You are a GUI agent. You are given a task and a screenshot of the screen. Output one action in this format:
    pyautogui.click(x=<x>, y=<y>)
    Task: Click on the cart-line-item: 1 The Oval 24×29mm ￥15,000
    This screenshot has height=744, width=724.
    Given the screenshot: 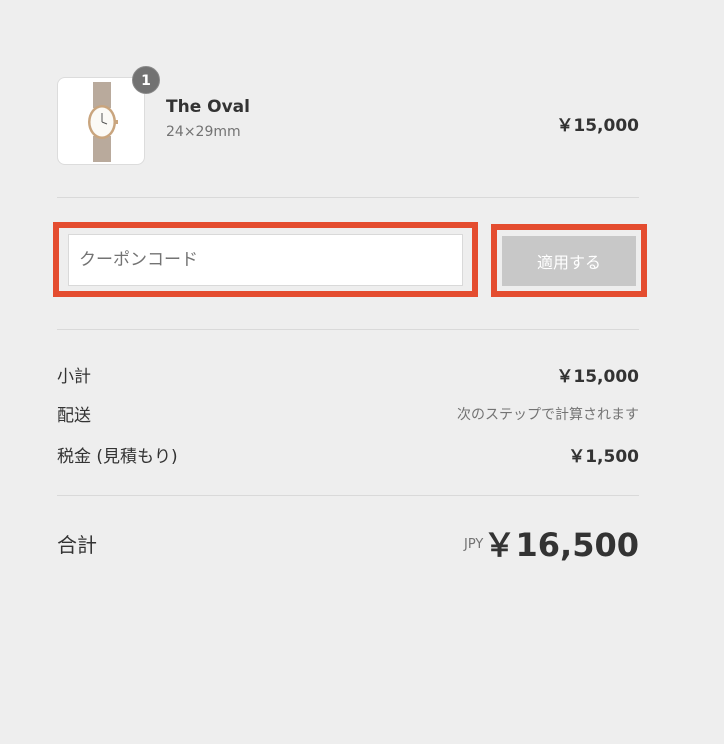 What is the action you would take?
    pyautogui.click(x=348, y=115)
    